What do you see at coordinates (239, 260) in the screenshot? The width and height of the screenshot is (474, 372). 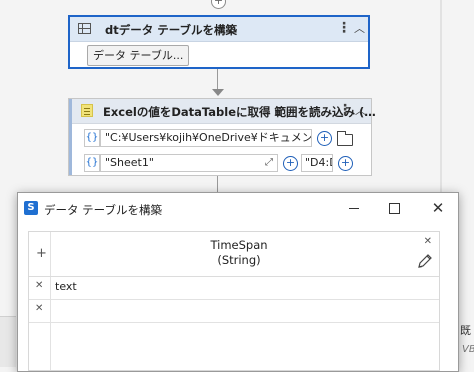 I see `column-type: (String)` at bounding box center [239, 260].